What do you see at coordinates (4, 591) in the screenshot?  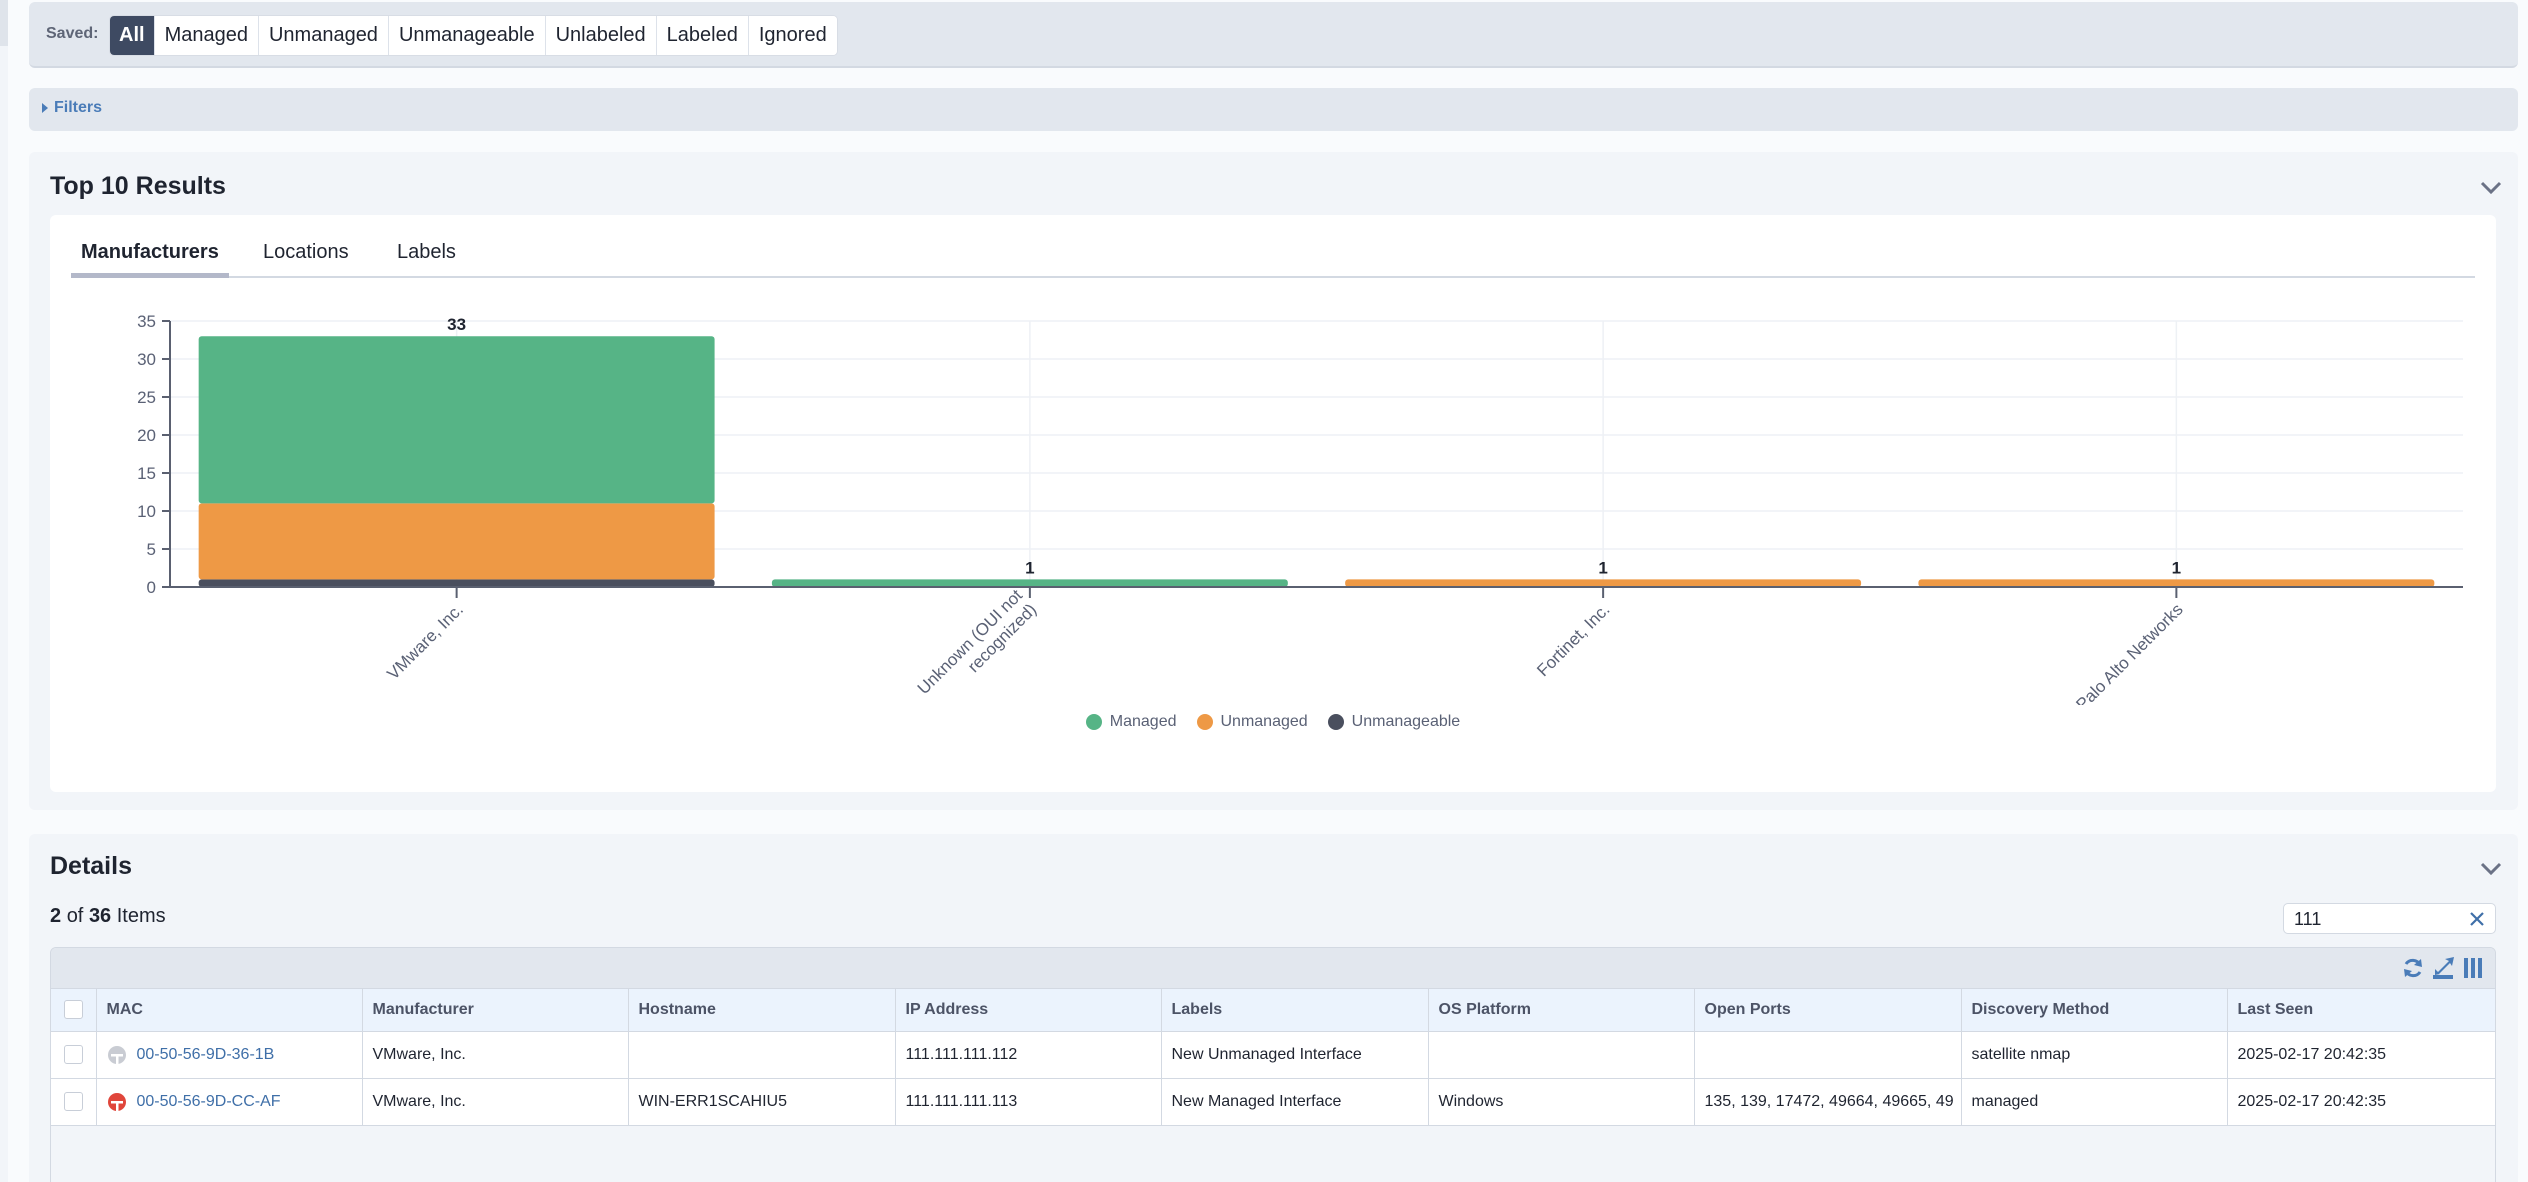 I see `sidebar-edge` at bounding box center [4, 591].